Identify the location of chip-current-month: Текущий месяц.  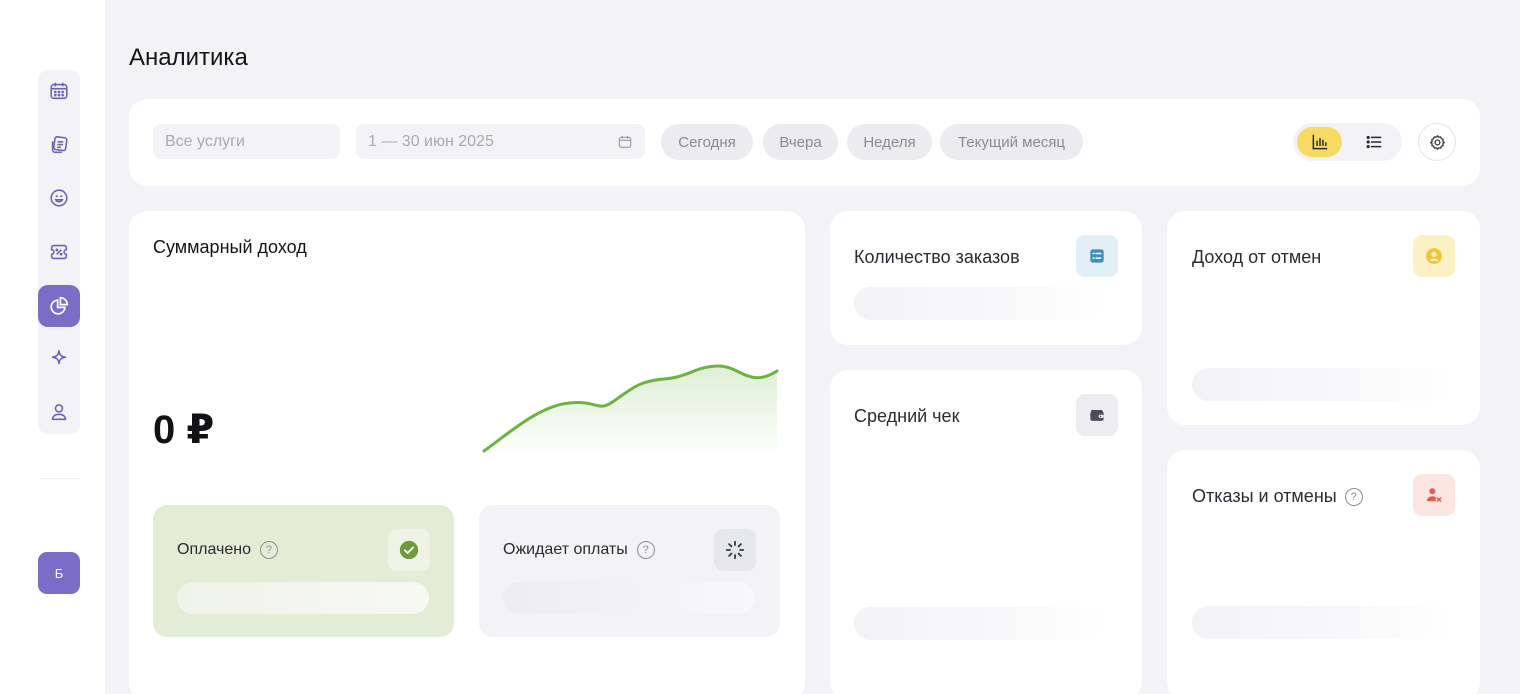
(1011, 142).